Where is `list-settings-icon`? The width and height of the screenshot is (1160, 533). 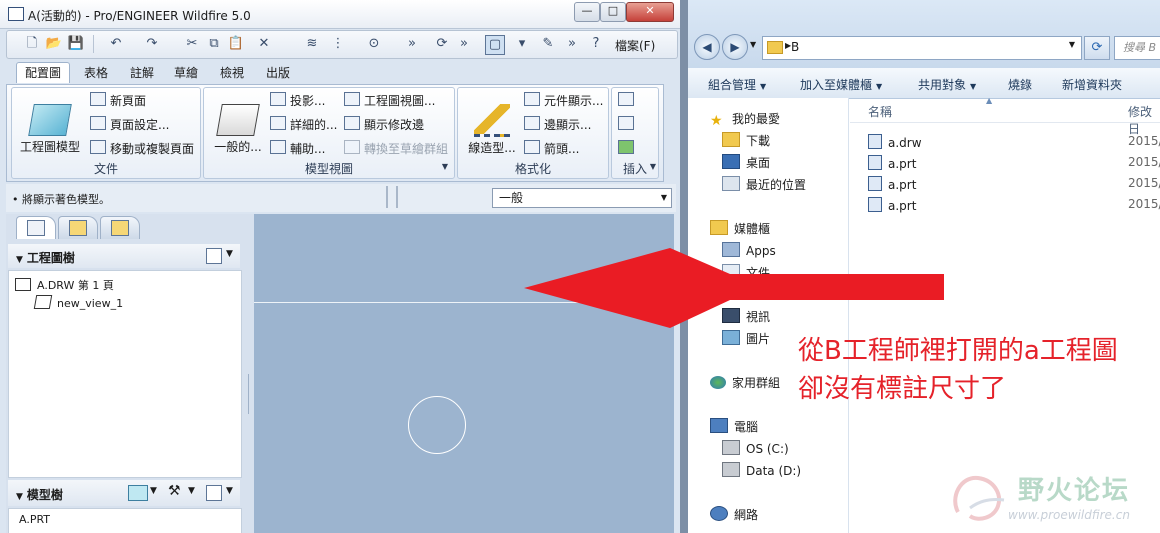
list-settings-icon is located at coordinates (214, 493).